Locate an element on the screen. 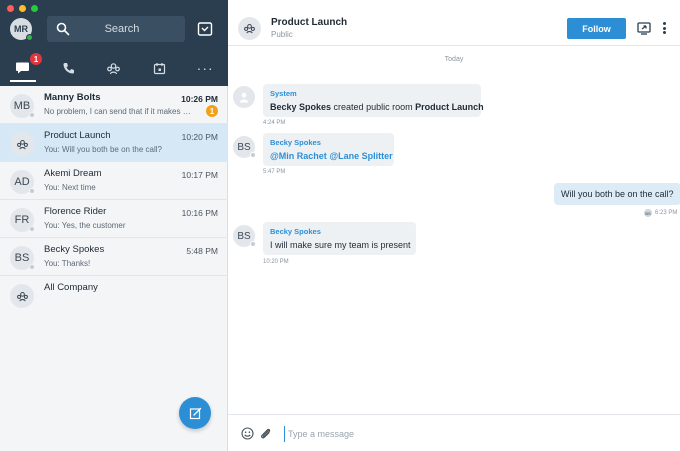 Image resolution: width=680 pixels, height=451 pixels. message-time: 5:47 PM is located at coordinates (274, 172).